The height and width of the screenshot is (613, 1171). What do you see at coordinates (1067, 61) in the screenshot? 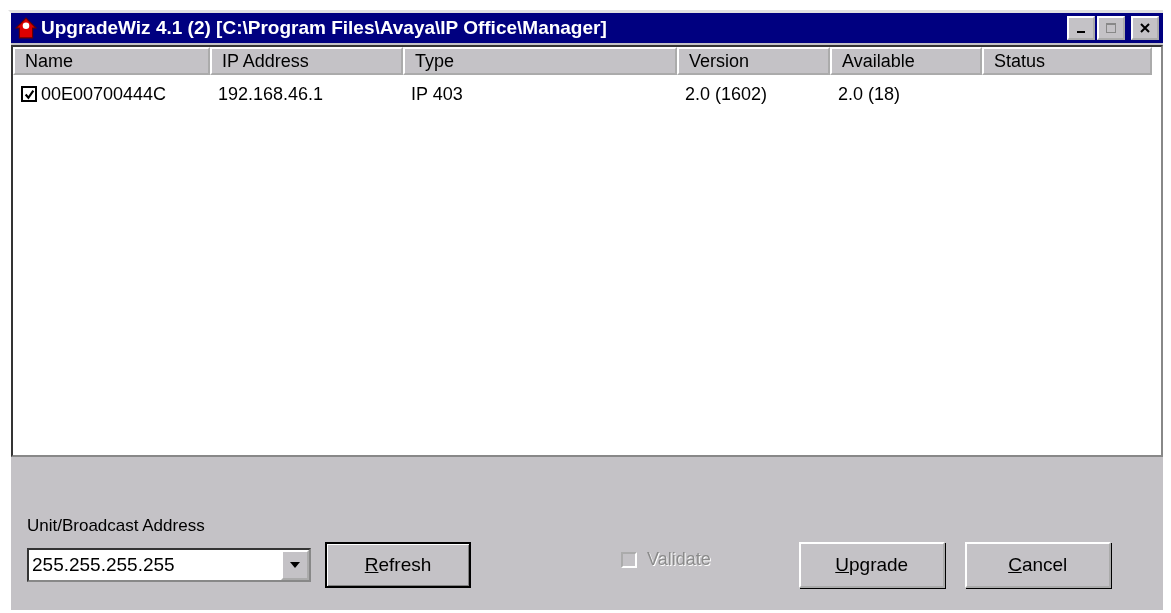
I see `column-header: Status` at bounding box center [1067, 61].